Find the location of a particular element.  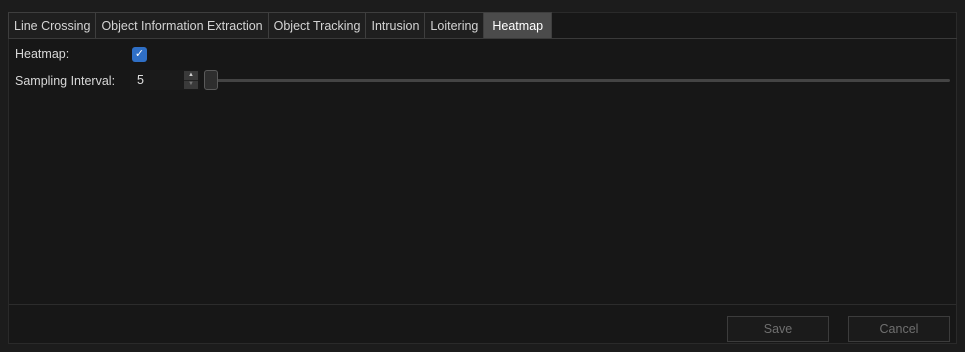

sampling-interval-spinbox: 5 ▲ ▼ is located at coordinates (165, 80).